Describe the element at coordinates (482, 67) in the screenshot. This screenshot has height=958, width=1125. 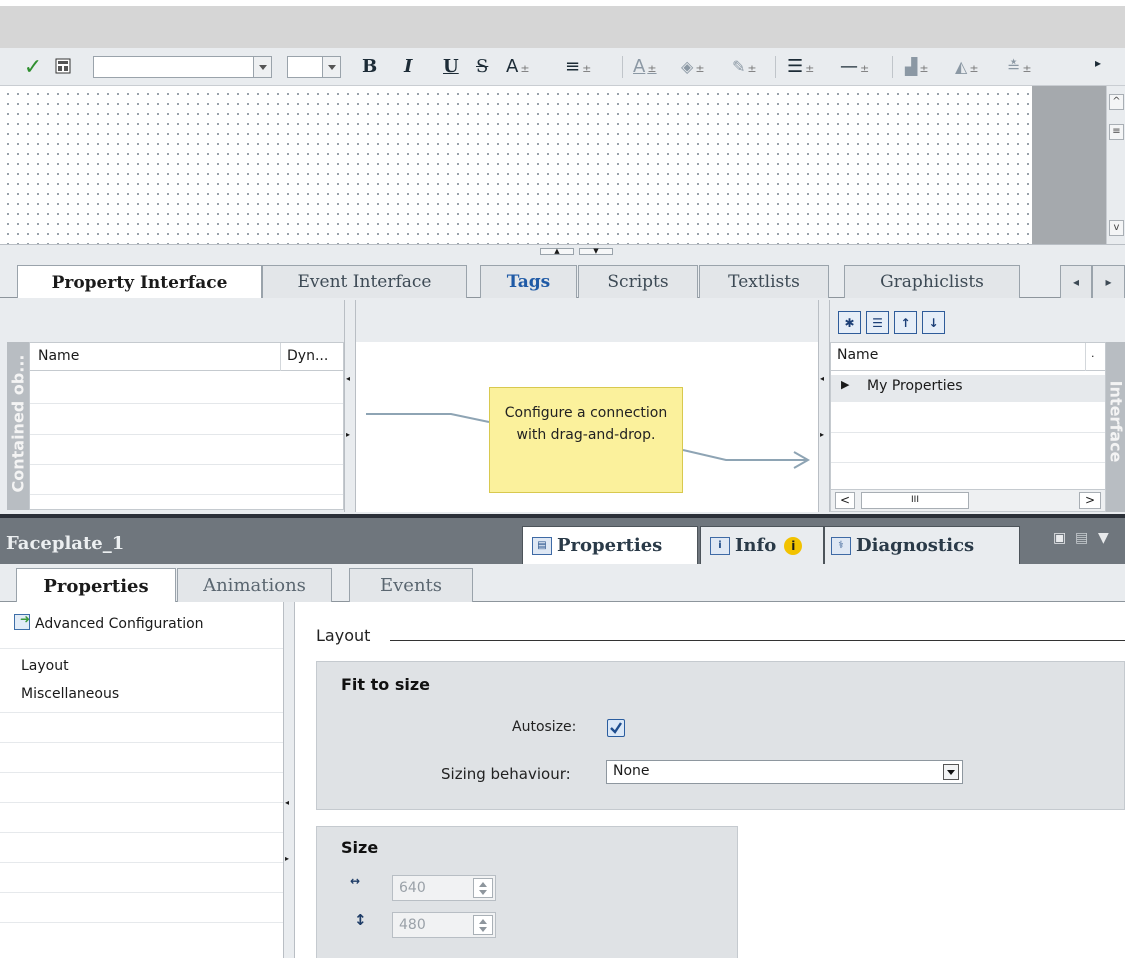
I see `strikethrough-button: S` at that location.